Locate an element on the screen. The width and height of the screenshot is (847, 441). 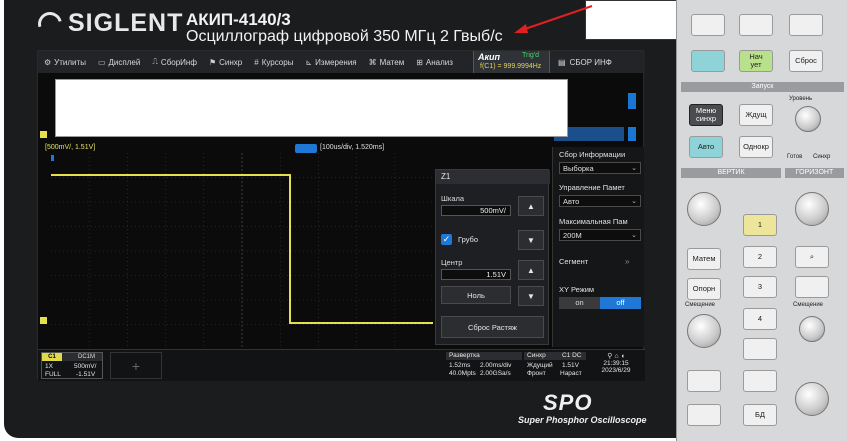
memory-mode-select: Авто ⌄ is located at coordinates (600, 201).